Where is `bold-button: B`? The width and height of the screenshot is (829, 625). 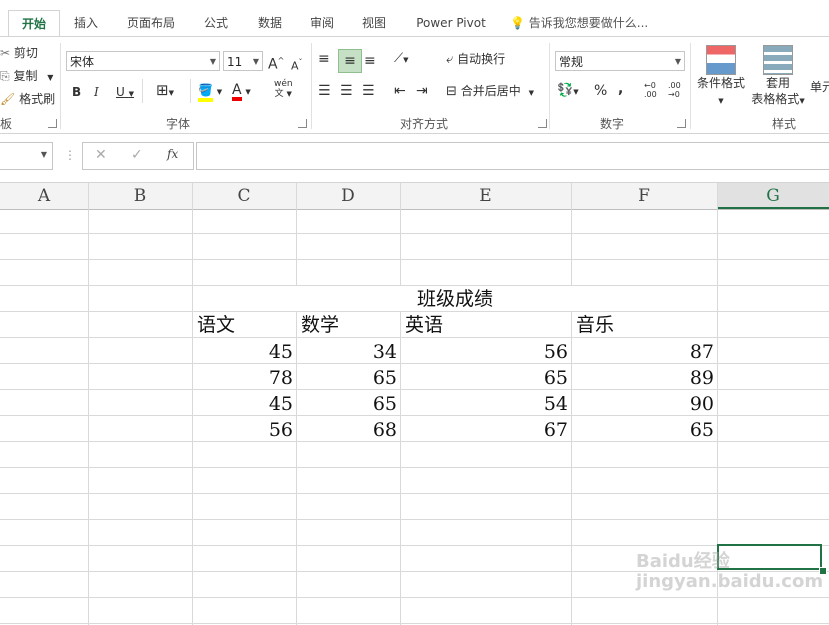
bold-button: B is located at coordinates (76, 92).